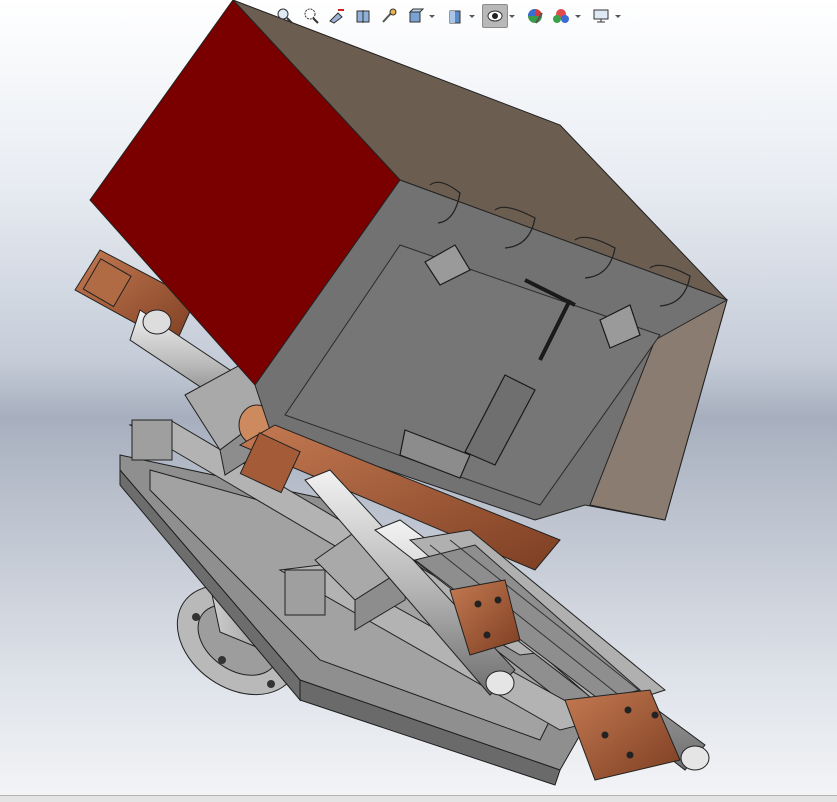  I want to click on display-style-icon, so click(455, 17).